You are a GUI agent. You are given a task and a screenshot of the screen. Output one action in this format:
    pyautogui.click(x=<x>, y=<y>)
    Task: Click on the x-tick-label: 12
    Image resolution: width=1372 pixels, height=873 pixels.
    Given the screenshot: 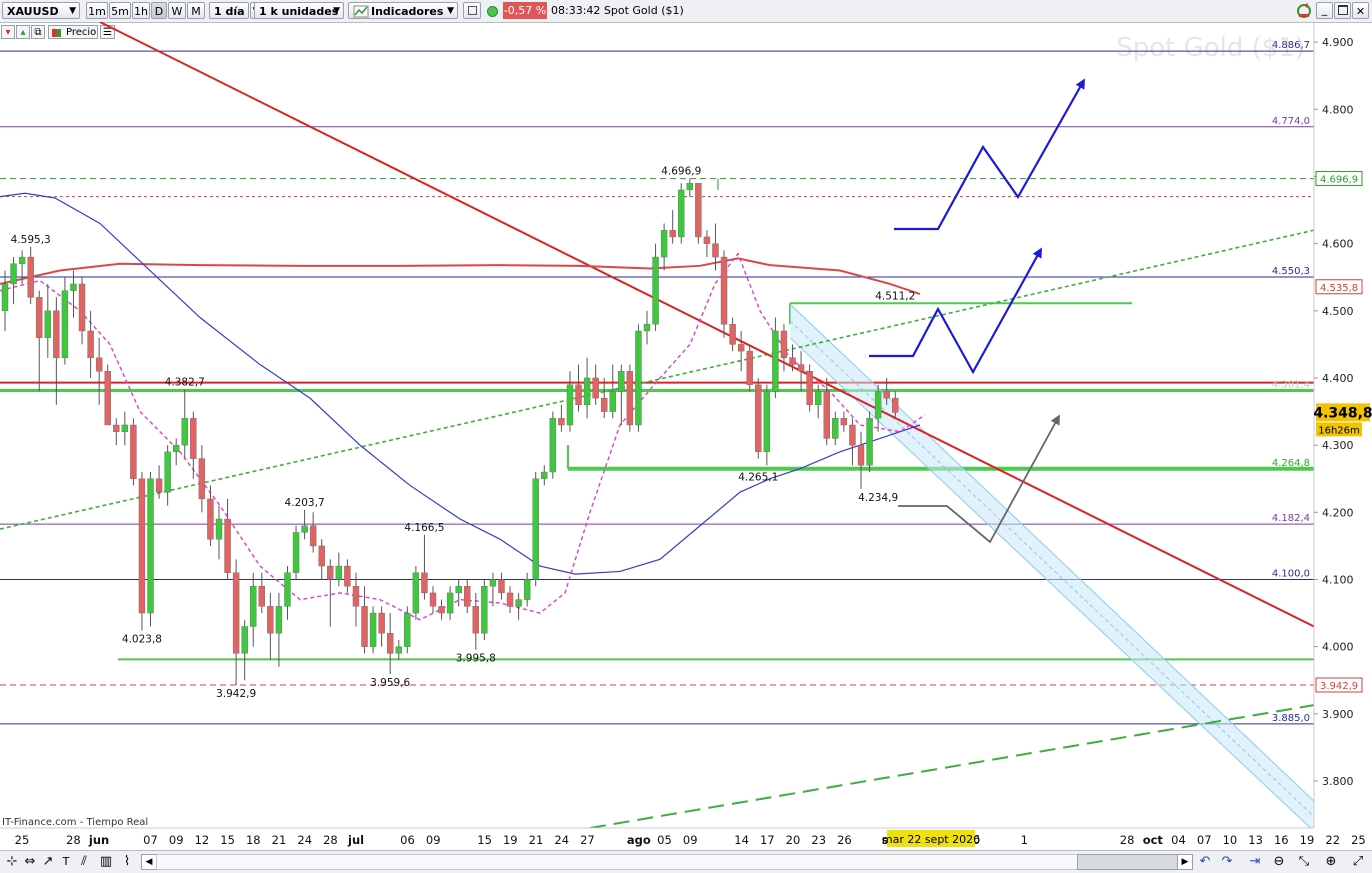 What is the action you would take?
    pyautogui.click(x=202, y=840)
    